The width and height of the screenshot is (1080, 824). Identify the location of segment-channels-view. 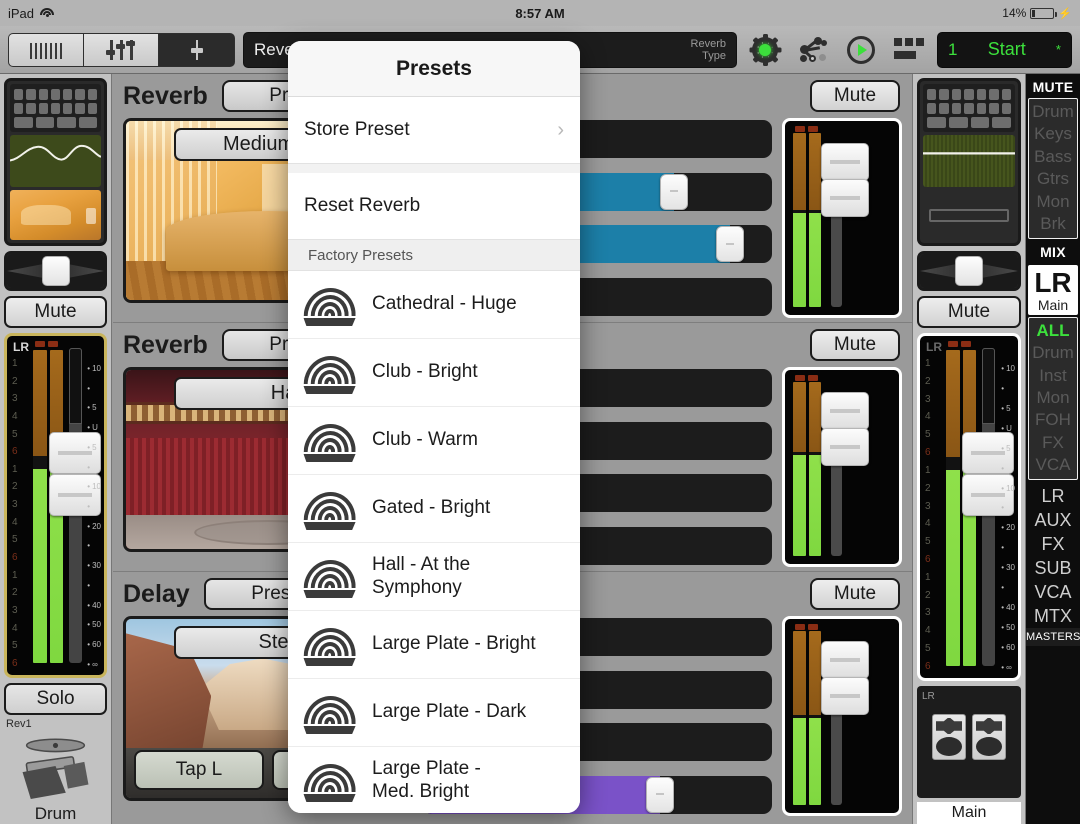
(46, 49).